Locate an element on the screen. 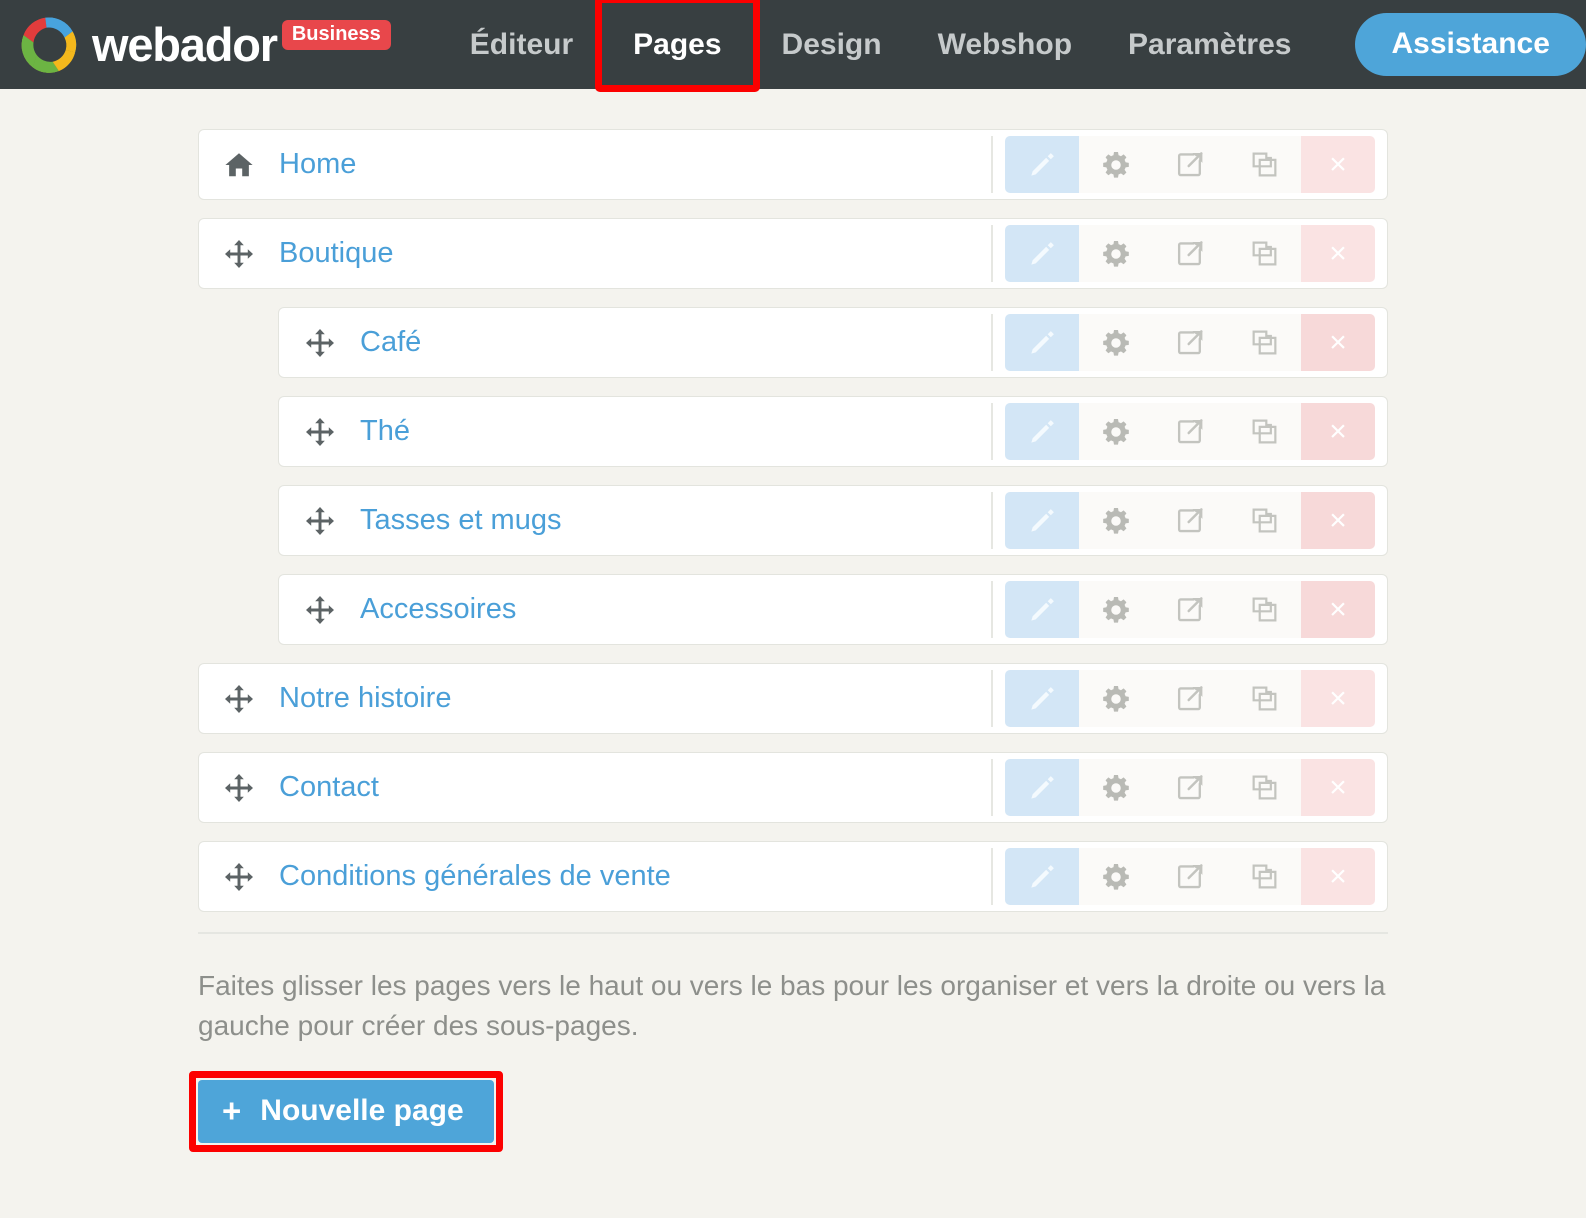 This screenshot has width=1586, height=1218. pages-tab-highlight-annotation: Pages is located at coordinates (677, 46).